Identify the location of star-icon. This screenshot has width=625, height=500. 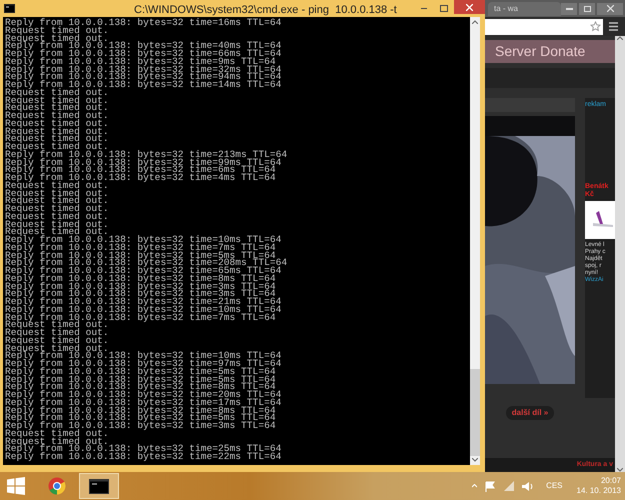
(595, 26).